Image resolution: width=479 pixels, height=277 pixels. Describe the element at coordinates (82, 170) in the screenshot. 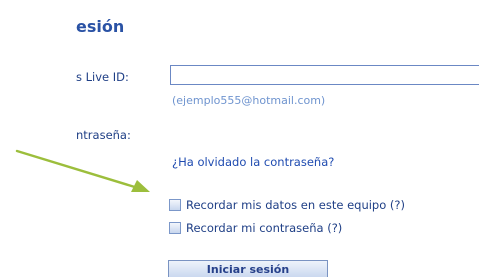

I see `arrow-pointer-icon` at that location.